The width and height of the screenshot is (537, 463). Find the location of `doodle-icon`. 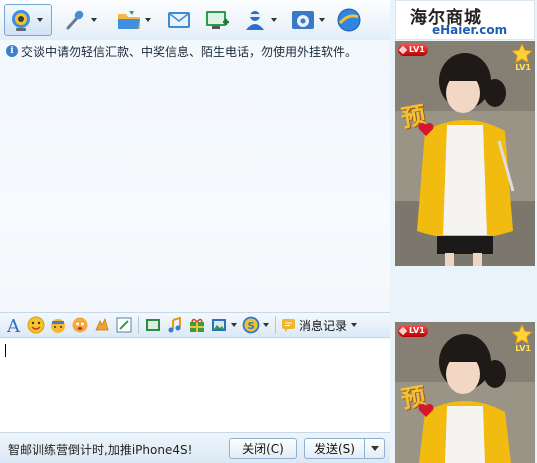

doodle-icon is located at coordinates (124, 325).